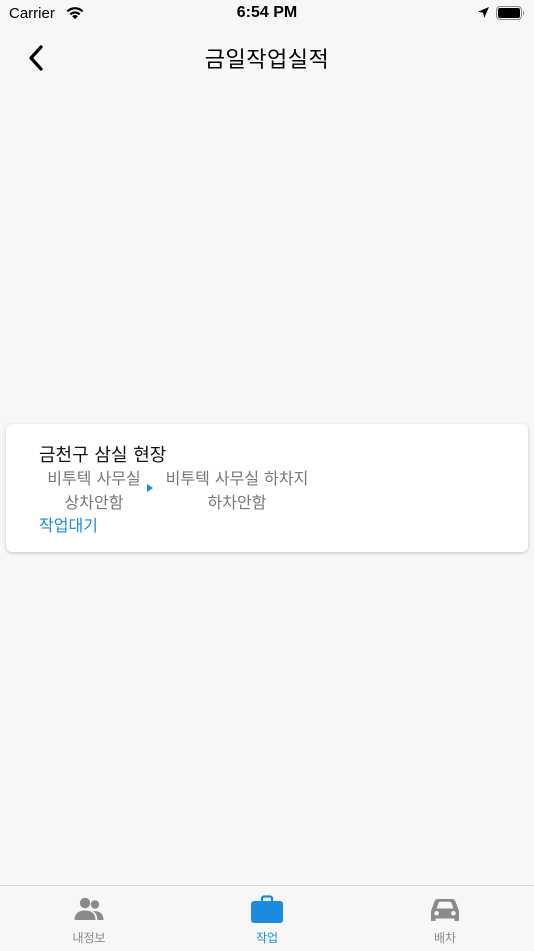 This screenshot has width=534, height=951. Describe the element at coordinates (483, 12) in the screenshot. I see `location-arrow-icon` at that location.